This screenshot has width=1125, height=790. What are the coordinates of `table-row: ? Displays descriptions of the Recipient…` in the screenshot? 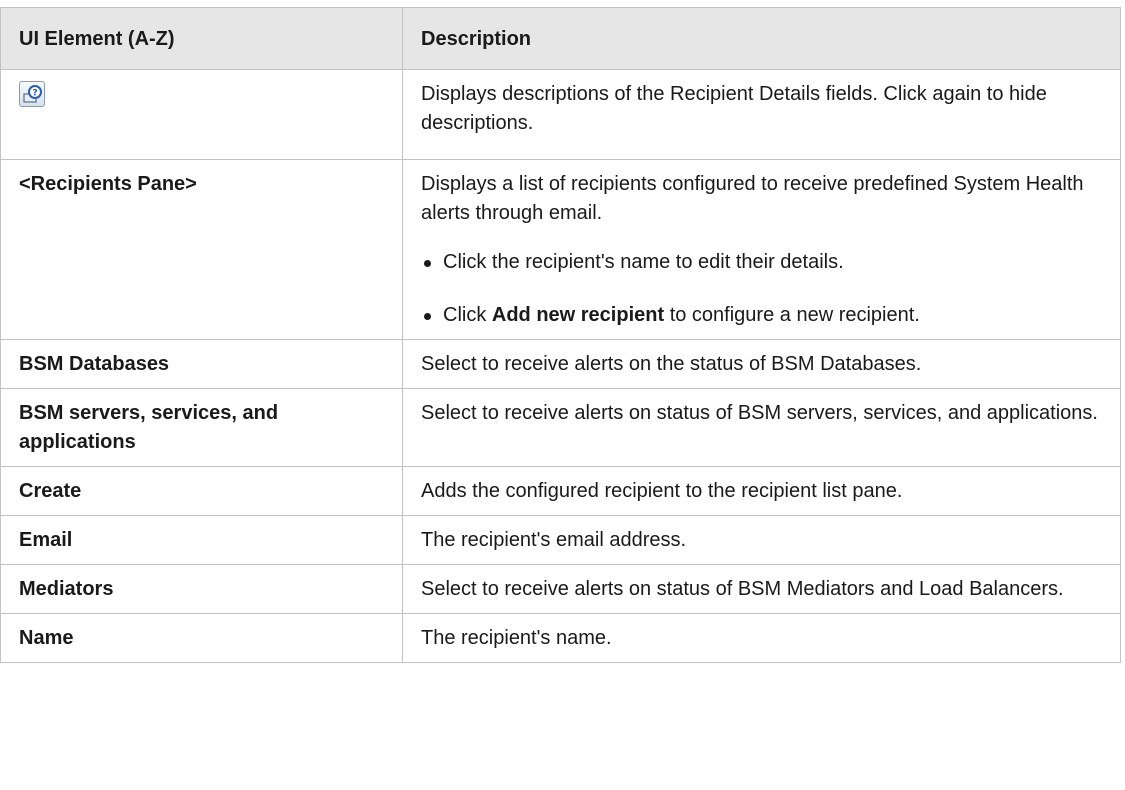 It's located at (560, 114).